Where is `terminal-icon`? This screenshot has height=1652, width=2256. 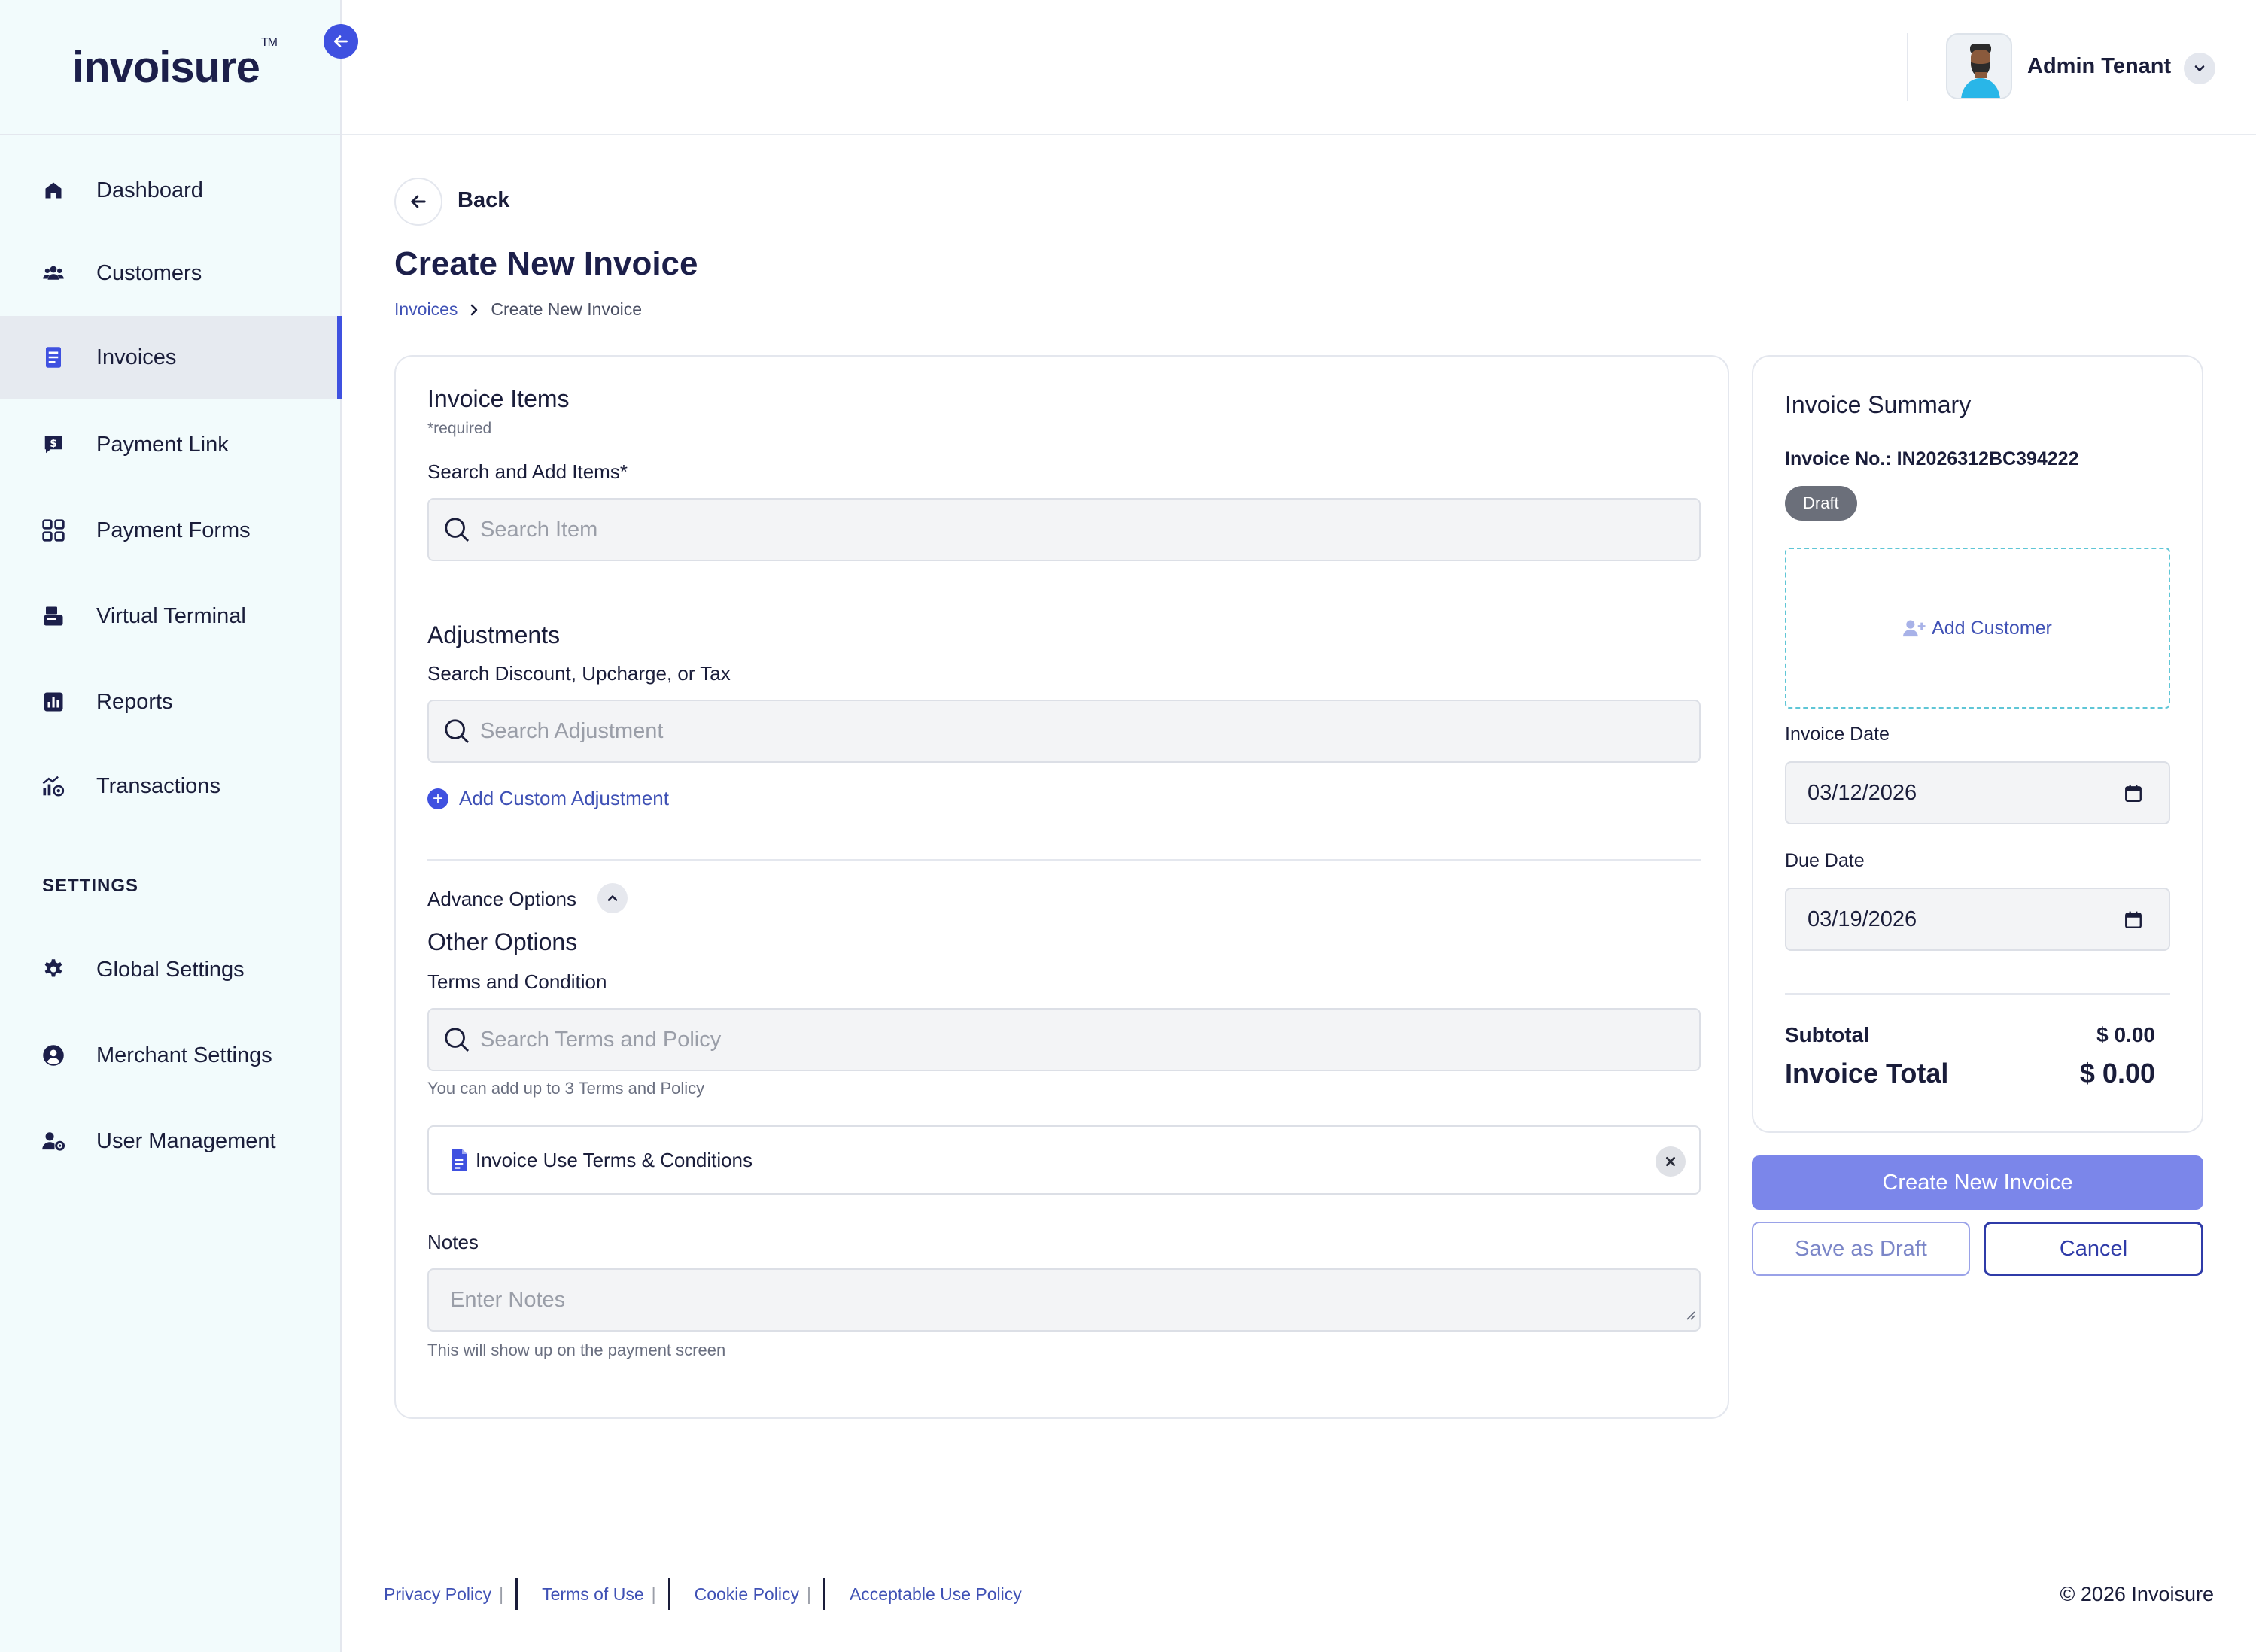 terminal-icon is located at coordinates (53, 616).